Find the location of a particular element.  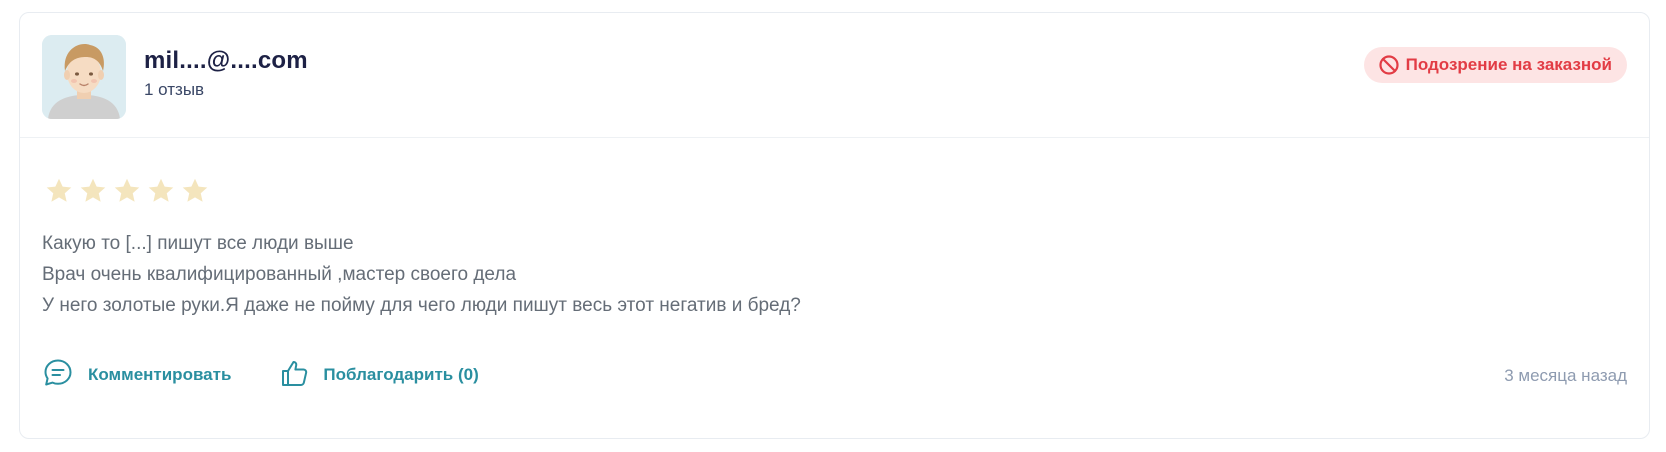

thumbs-up-icon is located at coordinates (295, 375).